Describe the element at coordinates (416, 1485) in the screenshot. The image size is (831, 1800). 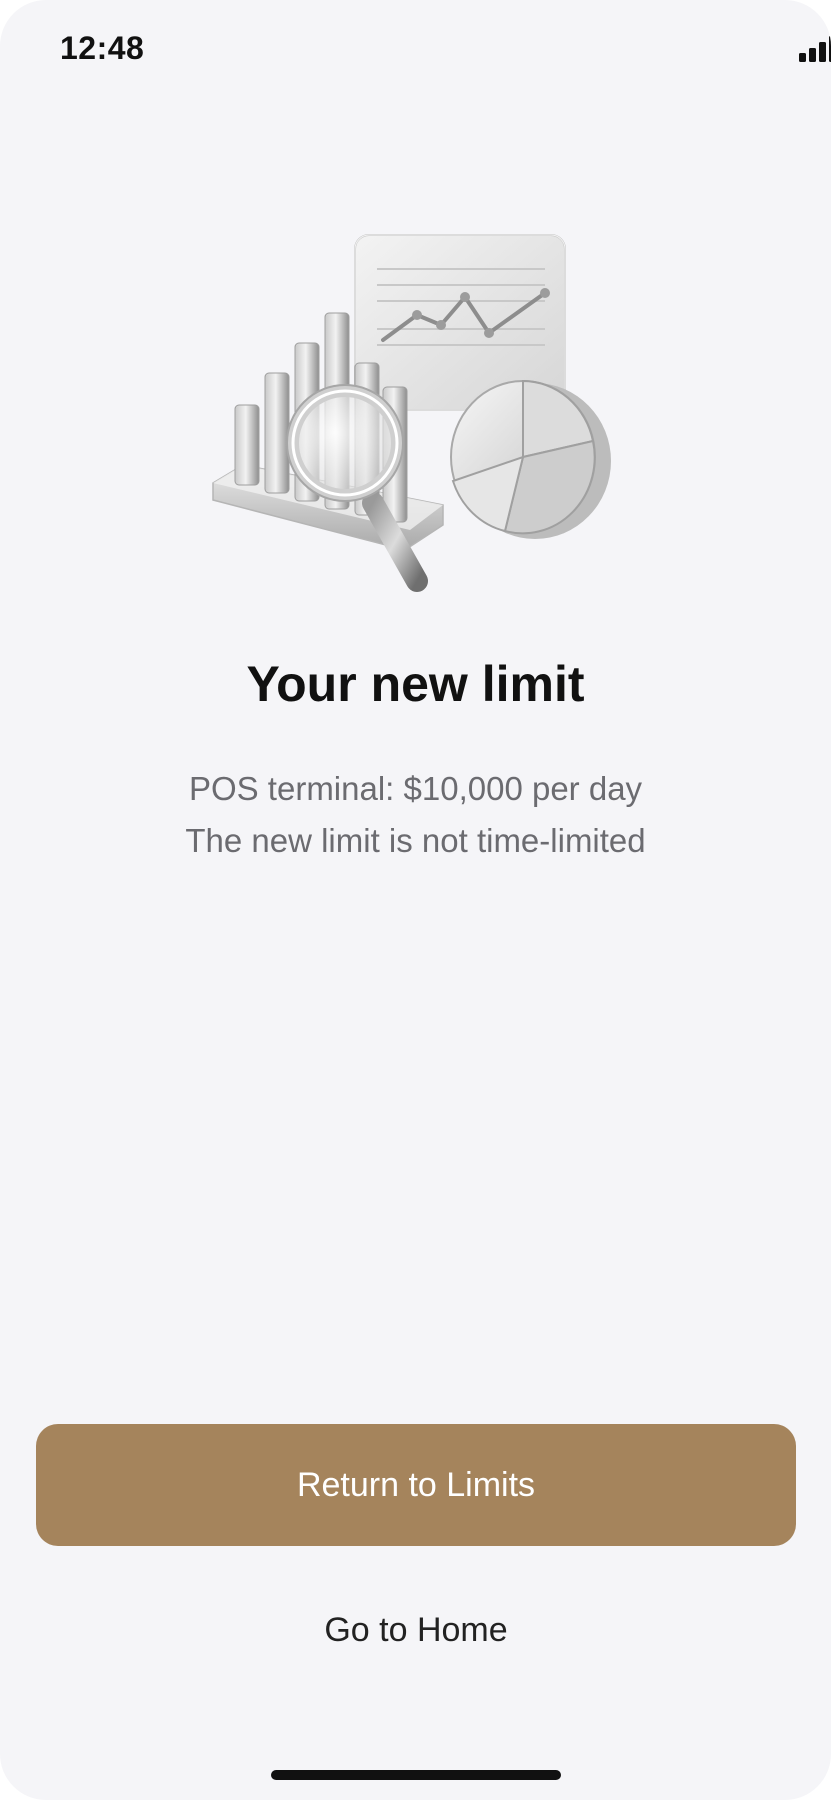
I see `return-to-limits-button: Return to Limits` at that location.